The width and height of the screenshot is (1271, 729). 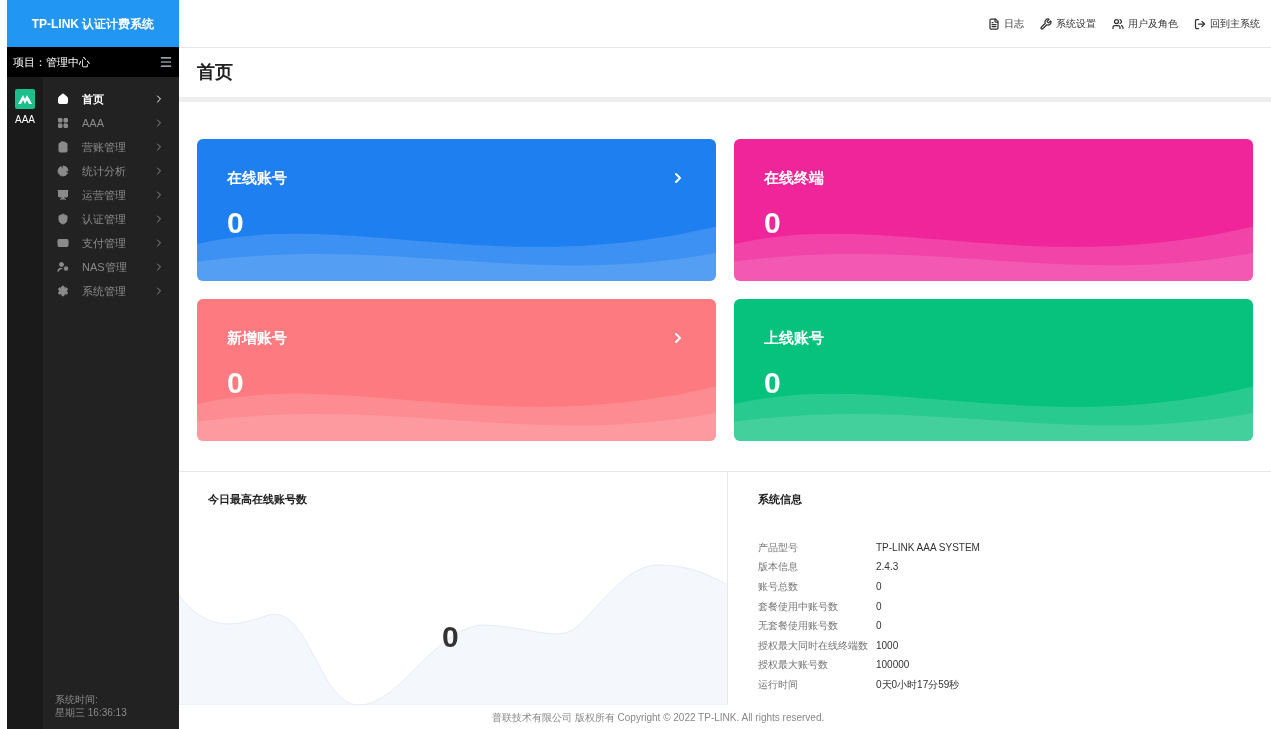 I want to click on nav-item: 统计分析, so click(x=111, y=171).